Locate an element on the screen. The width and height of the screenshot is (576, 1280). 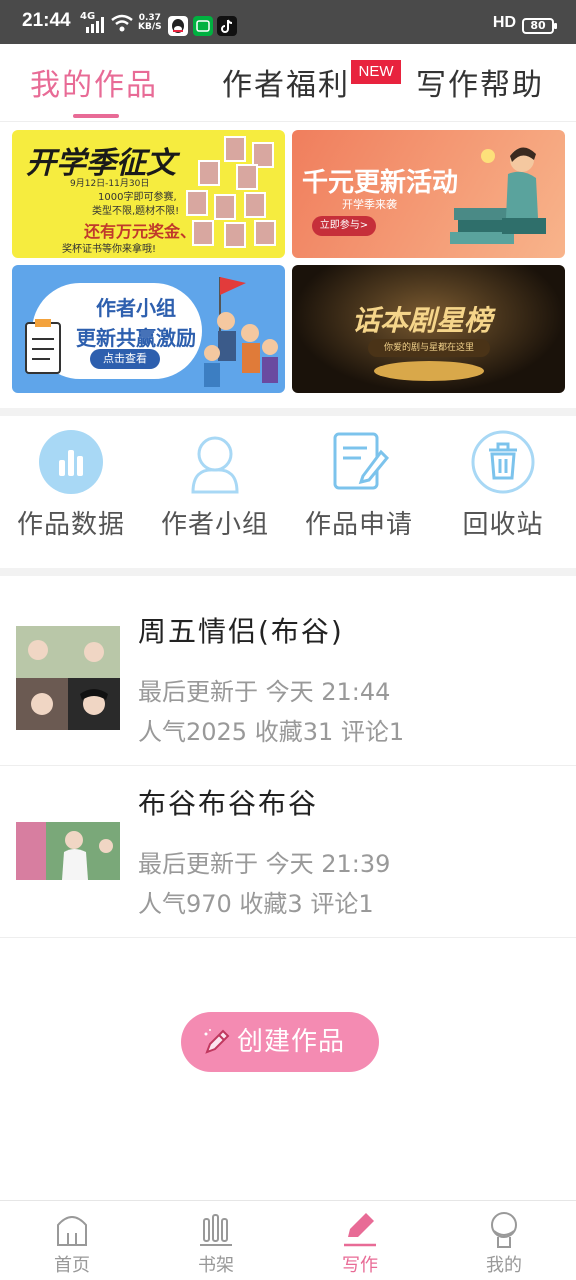
banner-drama-star-chart: 话本剧星榜 你爱的剧与星都在这里 is located at coordinates (428, 329).